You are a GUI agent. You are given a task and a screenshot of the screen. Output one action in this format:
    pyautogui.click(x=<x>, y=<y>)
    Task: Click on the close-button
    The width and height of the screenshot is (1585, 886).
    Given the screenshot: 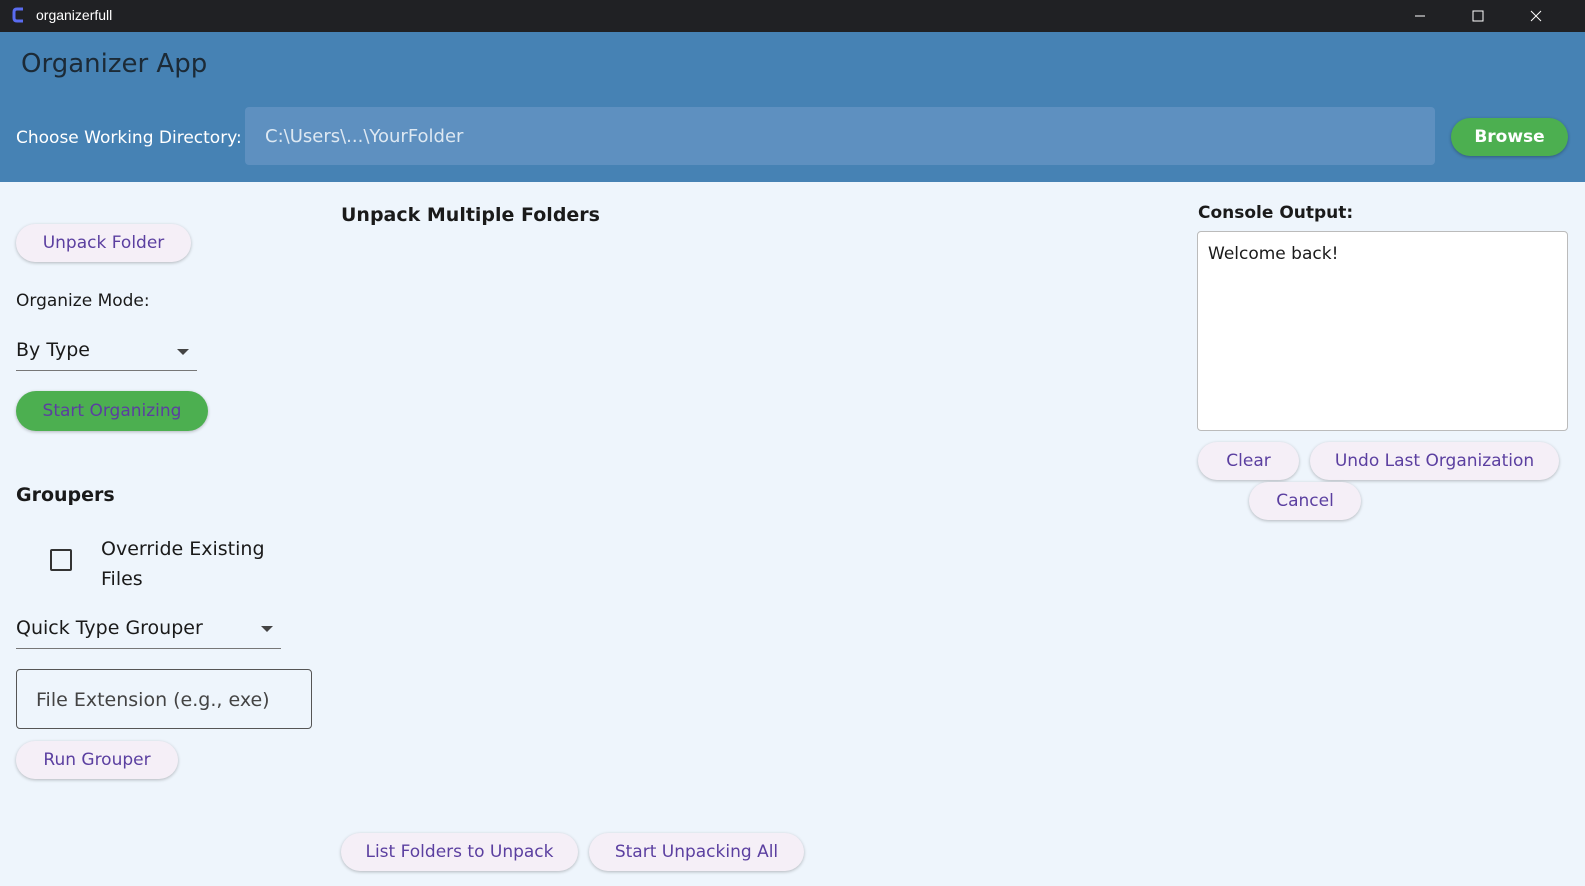 What is the action you would take?
    pyautogui.click(x=1536, y=16)
    